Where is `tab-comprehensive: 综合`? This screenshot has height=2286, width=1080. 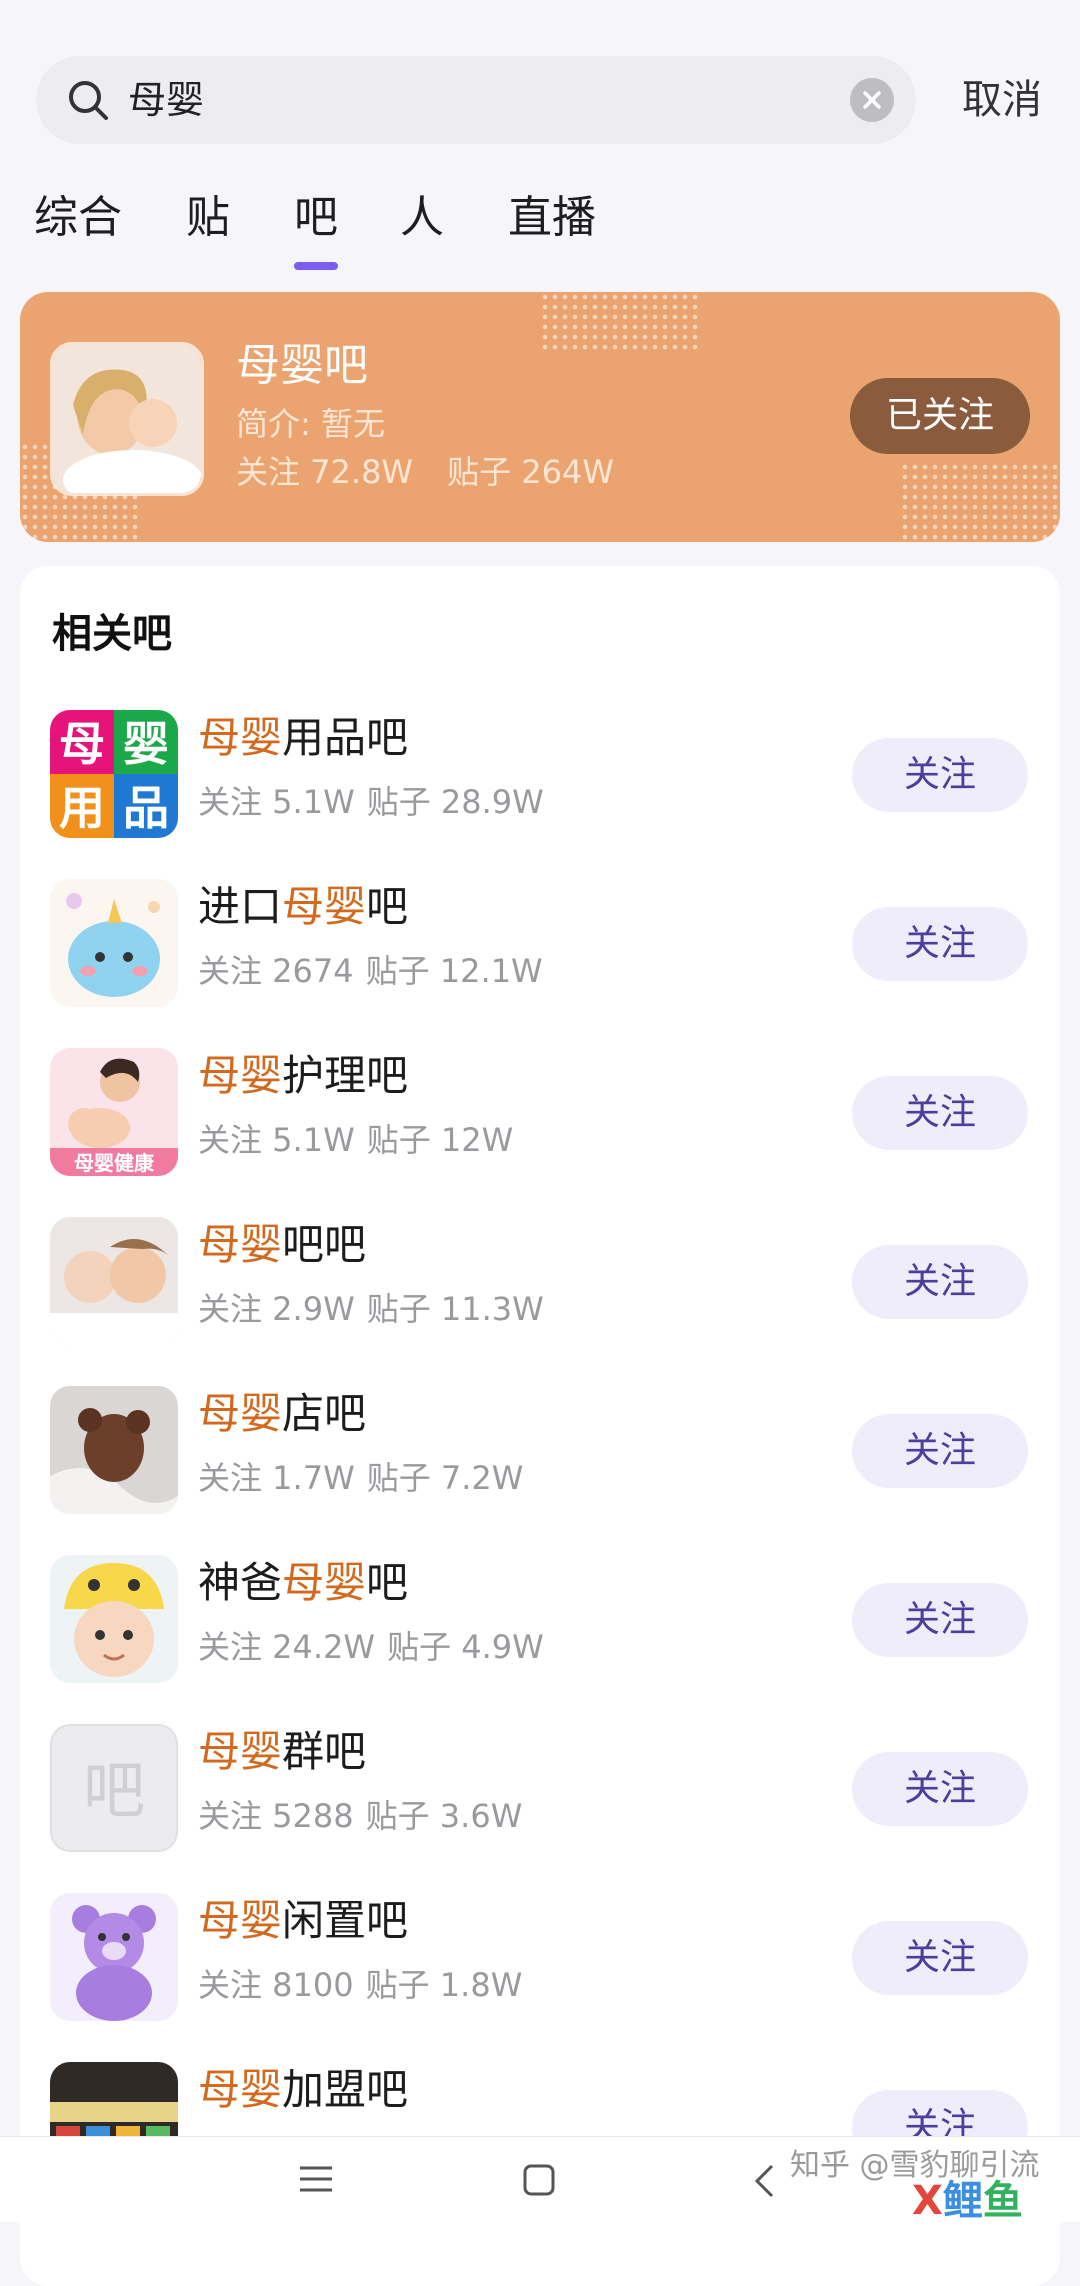 tab-comprehensive: 综合 is located at coordinates (78, 218).